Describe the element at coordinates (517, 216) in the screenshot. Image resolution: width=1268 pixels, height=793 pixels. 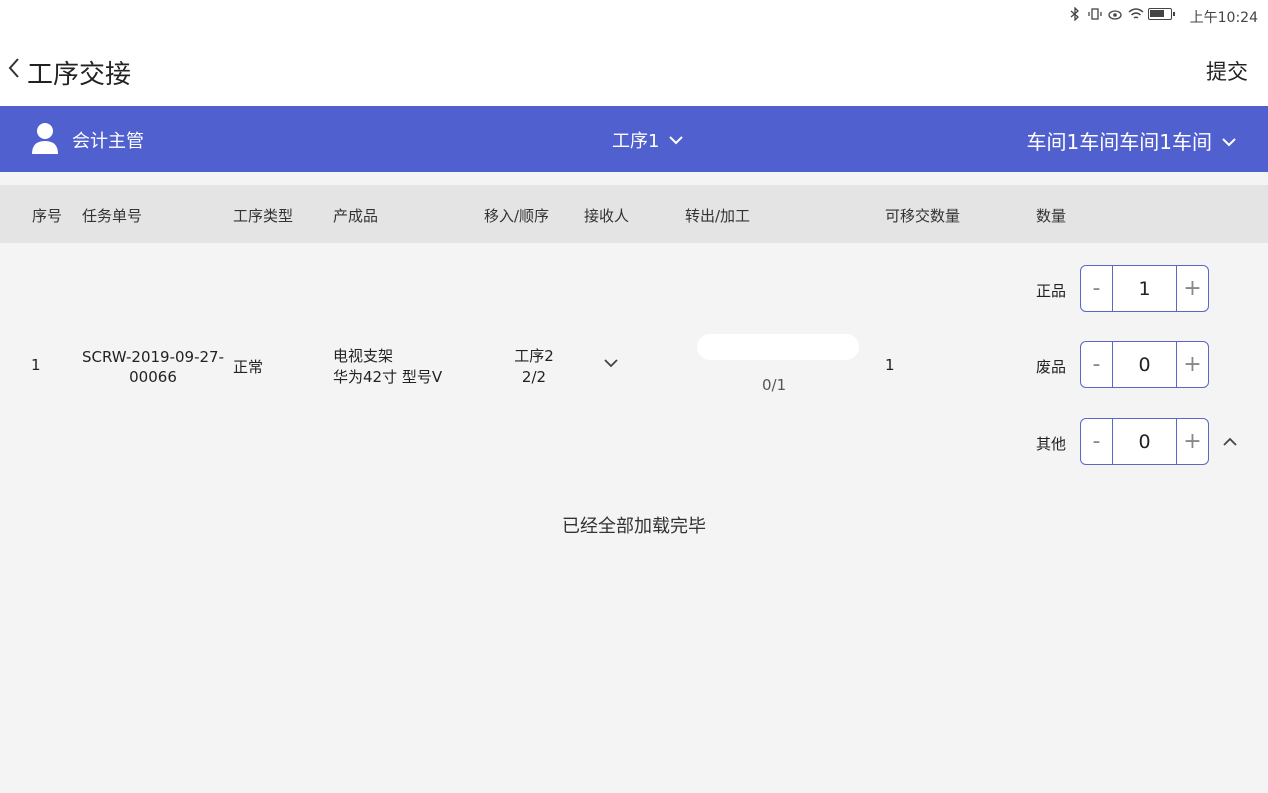
I see `column-header-move-in: 移入/顺序` at that location.